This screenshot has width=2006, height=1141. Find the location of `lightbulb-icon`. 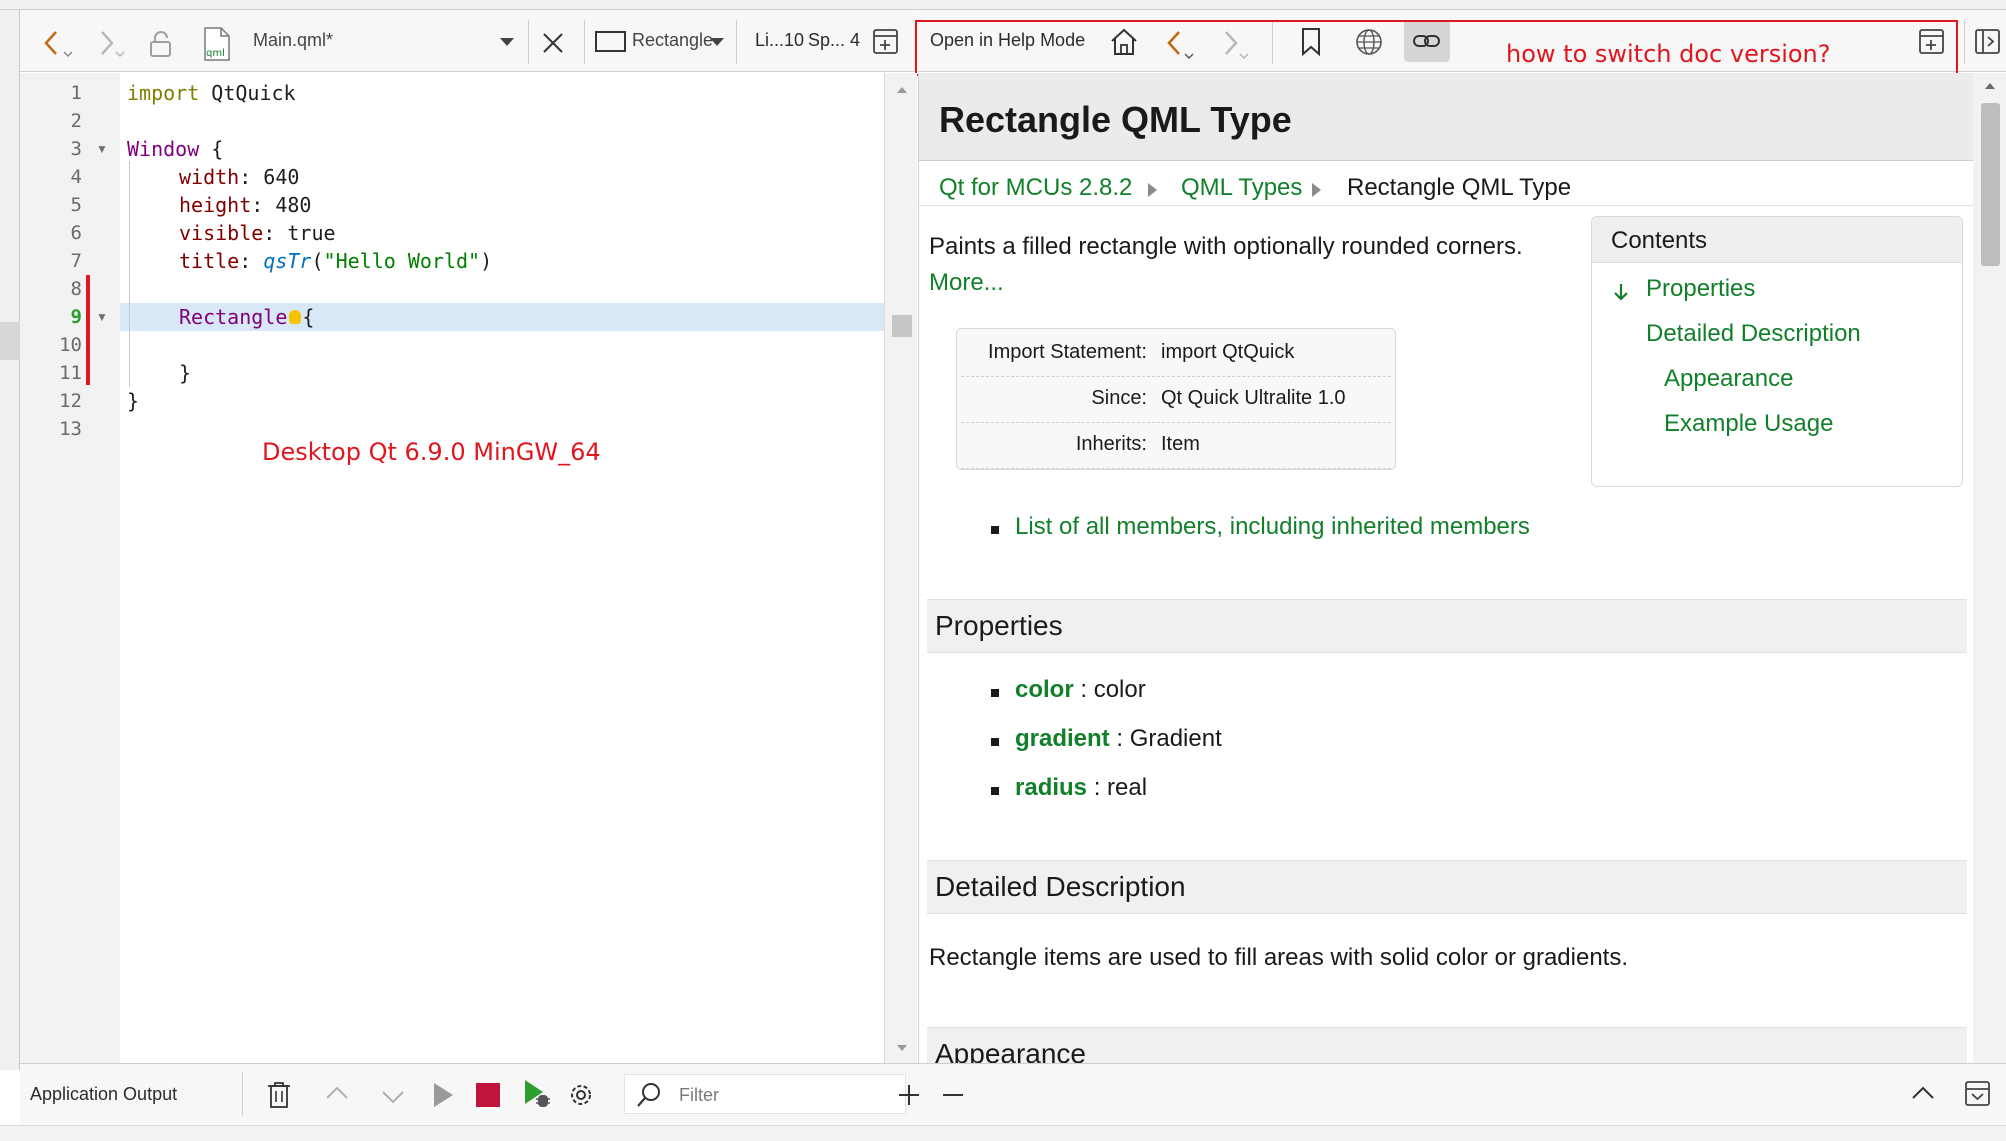

lightbulb-icon is located at coordinates (295, 317).